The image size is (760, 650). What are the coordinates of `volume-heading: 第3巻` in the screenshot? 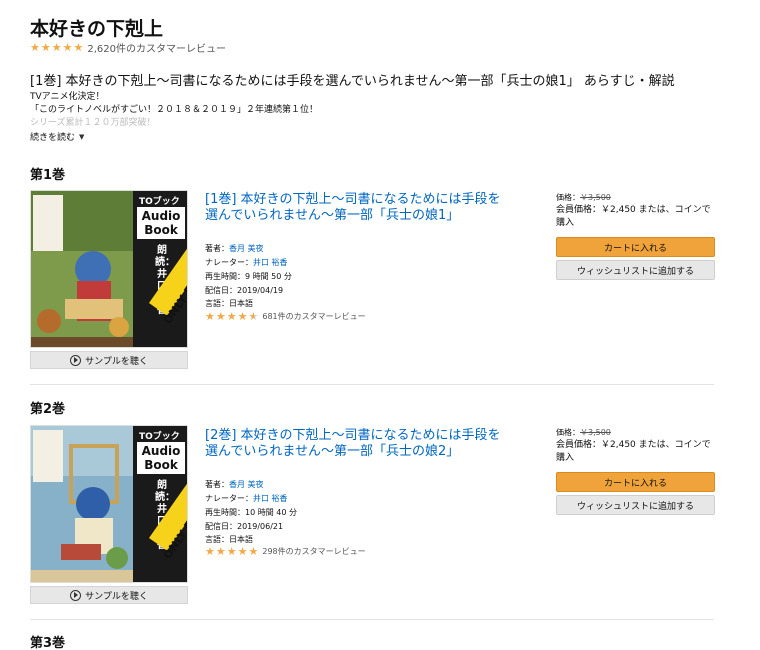 It's located at (48, 643).